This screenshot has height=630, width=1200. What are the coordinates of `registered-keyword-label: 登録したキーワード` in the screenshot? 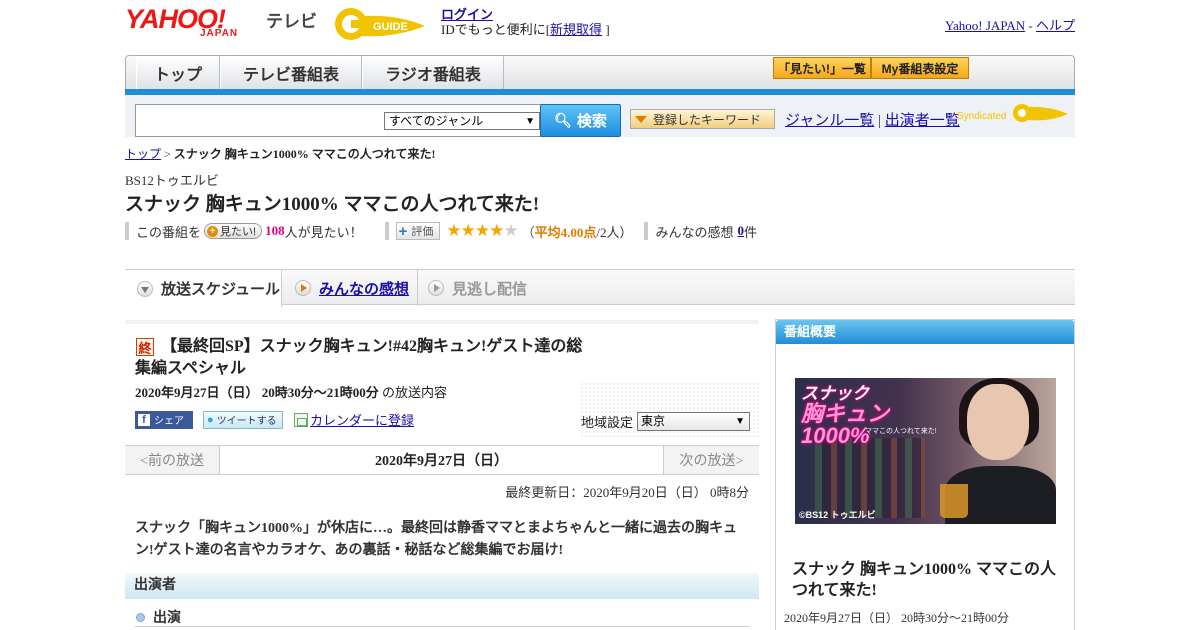 It's located at (707, 119).